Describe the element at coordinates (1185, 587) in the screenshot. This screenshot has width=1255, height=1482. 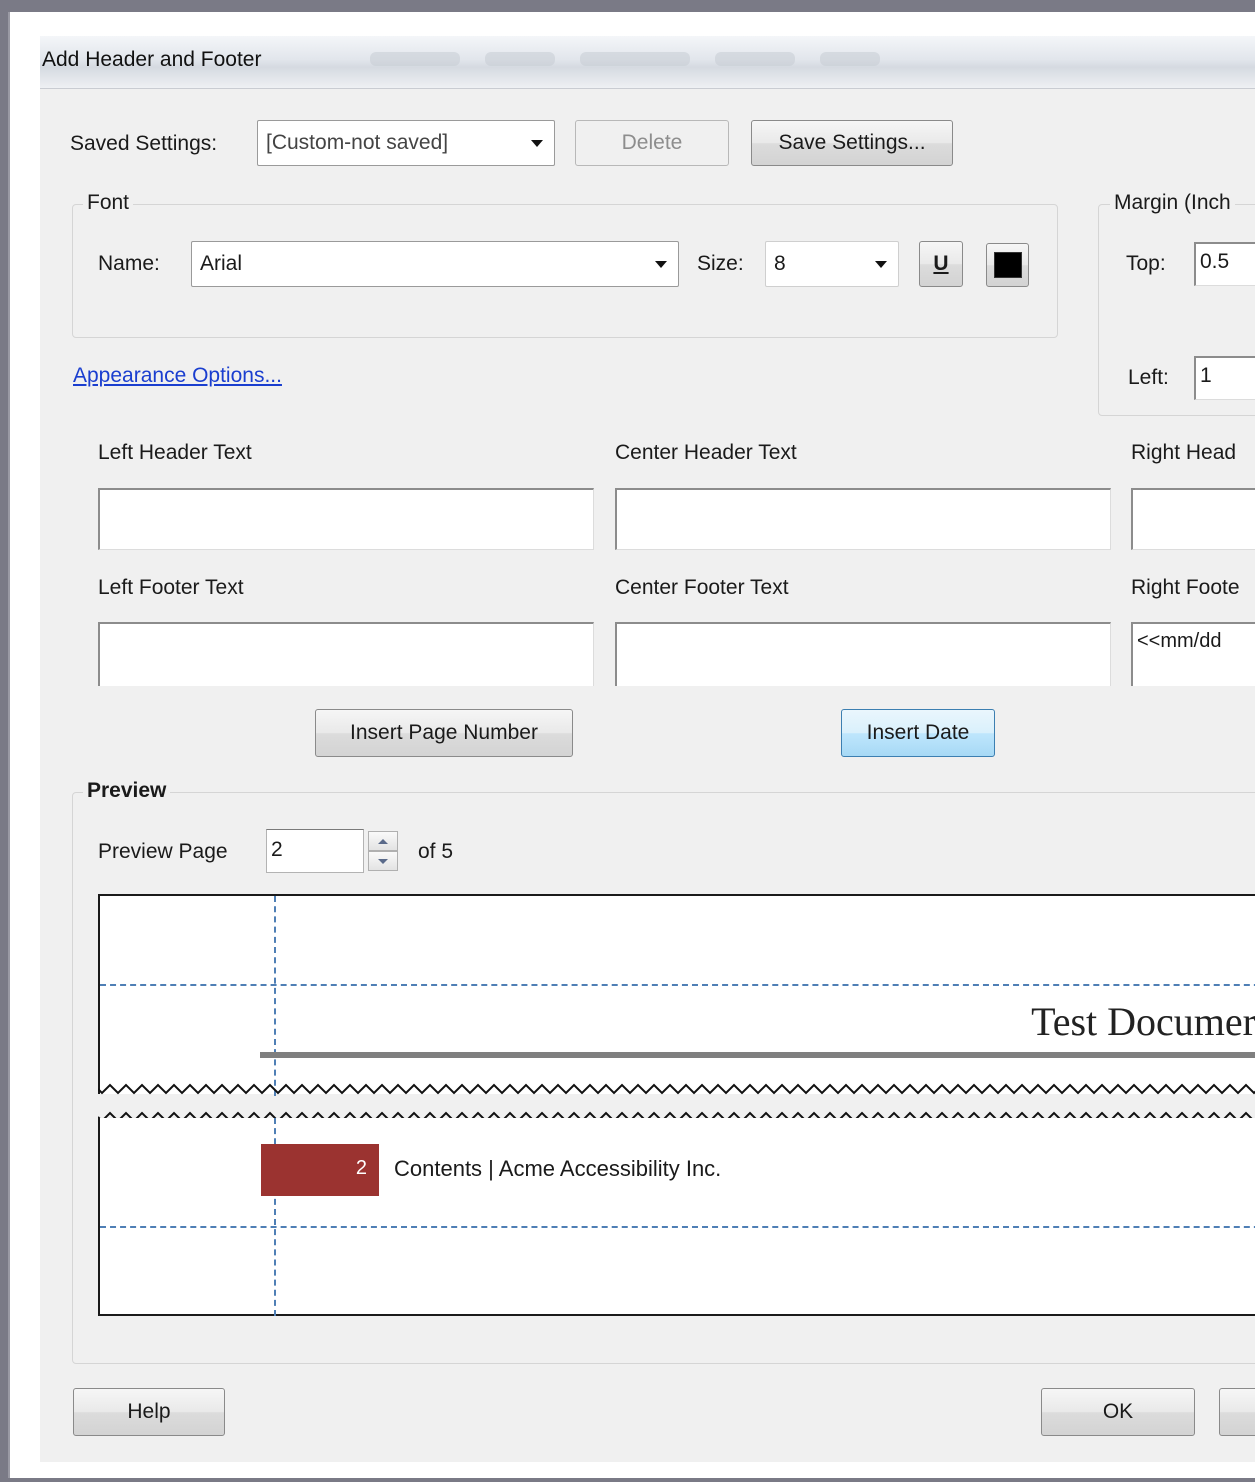
I see `right-footer-label: Right Foote` at that location.